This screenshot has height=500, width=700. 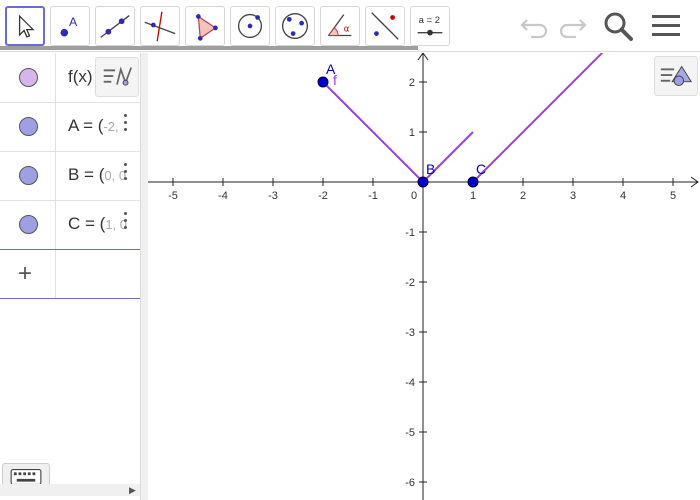 I want to click on angle-tool-label: α, so click(x=347, y=30).